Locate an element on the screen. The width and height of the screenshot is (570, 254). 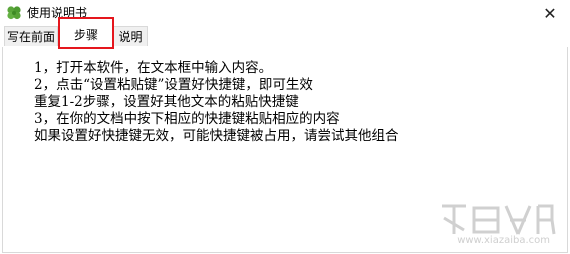
close-button: ✕ is located at coordinates (550, 13).